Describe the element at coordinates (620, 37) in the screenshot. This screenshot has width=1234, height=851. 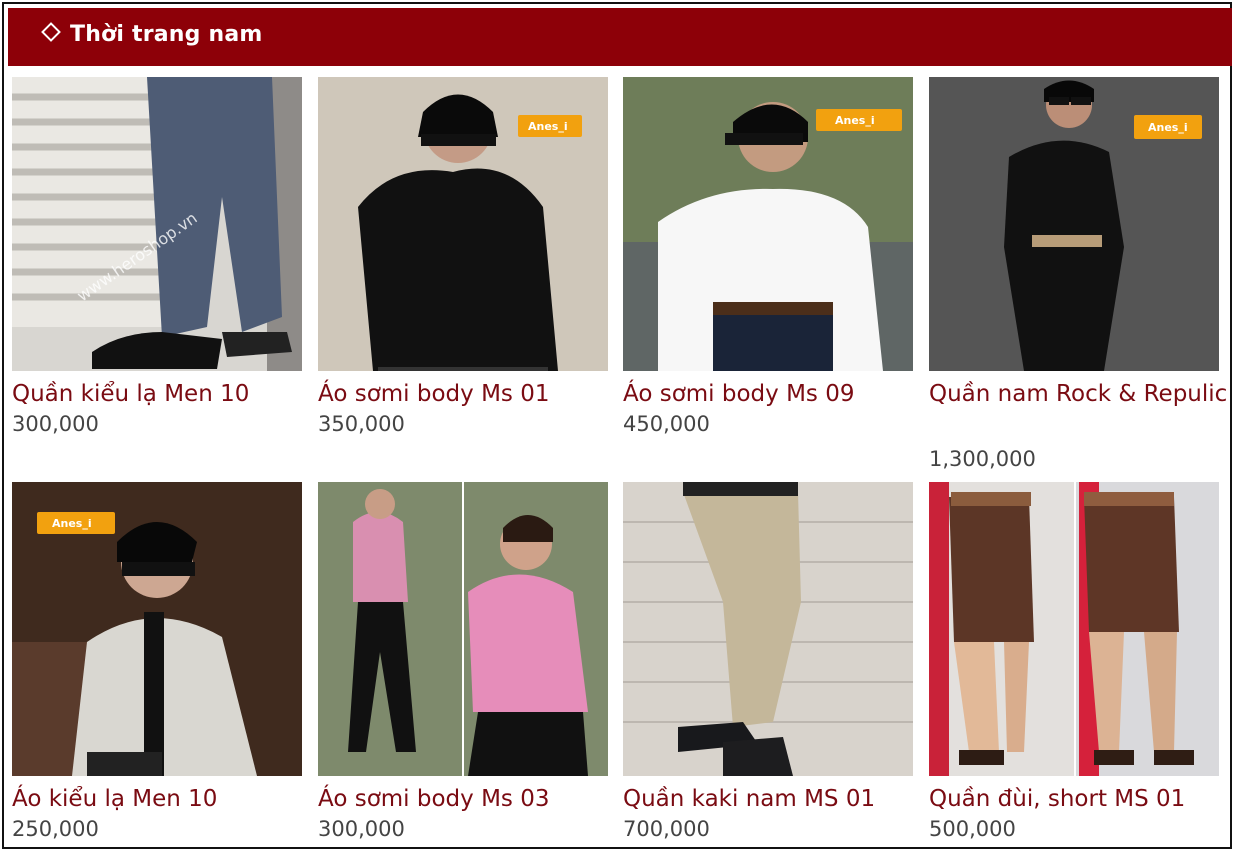
I see `section-header: Thời trang nam` at that location.